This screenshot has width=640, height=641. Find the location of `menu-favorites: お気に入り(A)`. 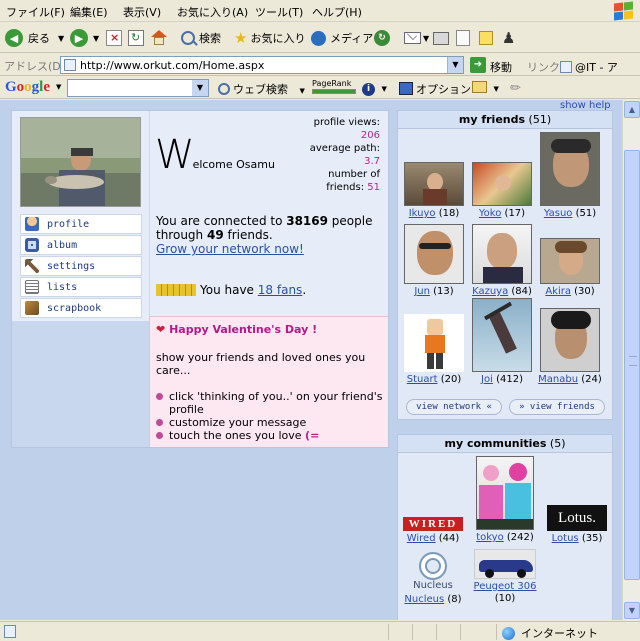

menu-favorites: お気に入り(A) is located at coordinates (212, 12).